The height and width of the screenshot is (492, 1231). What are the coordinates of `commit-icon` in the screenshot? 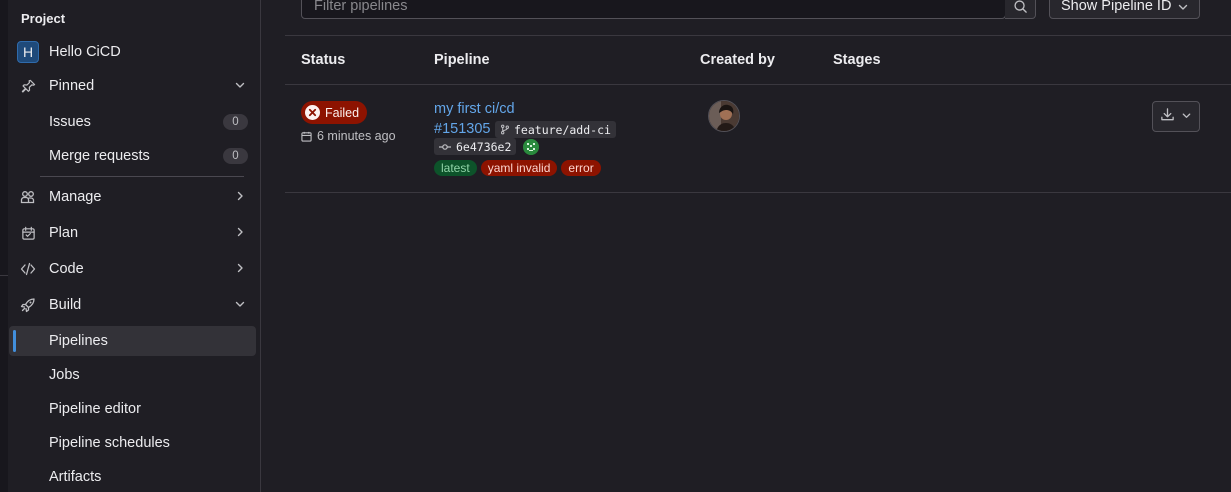 It's located at (445, 147).